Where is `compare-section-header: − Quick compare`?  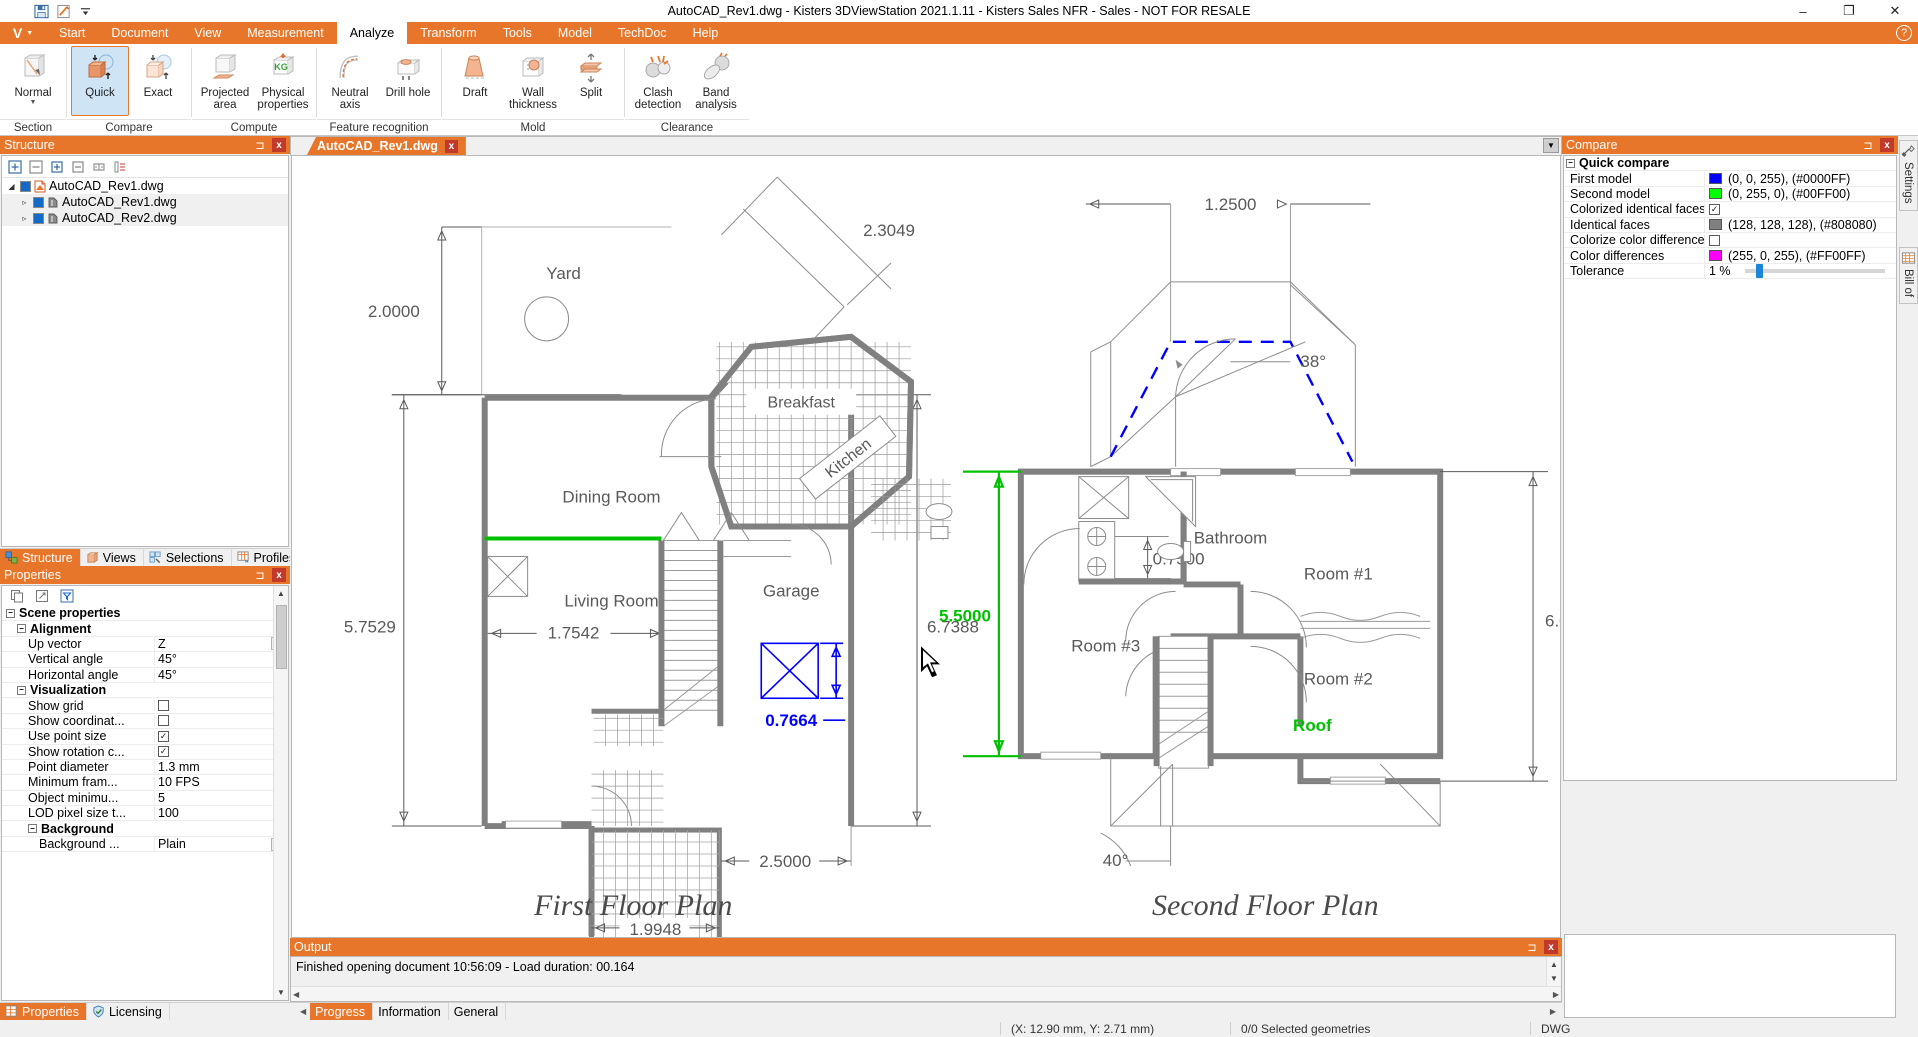 compare-section-header: − Quick compare is located at coordinates (1730, 164).